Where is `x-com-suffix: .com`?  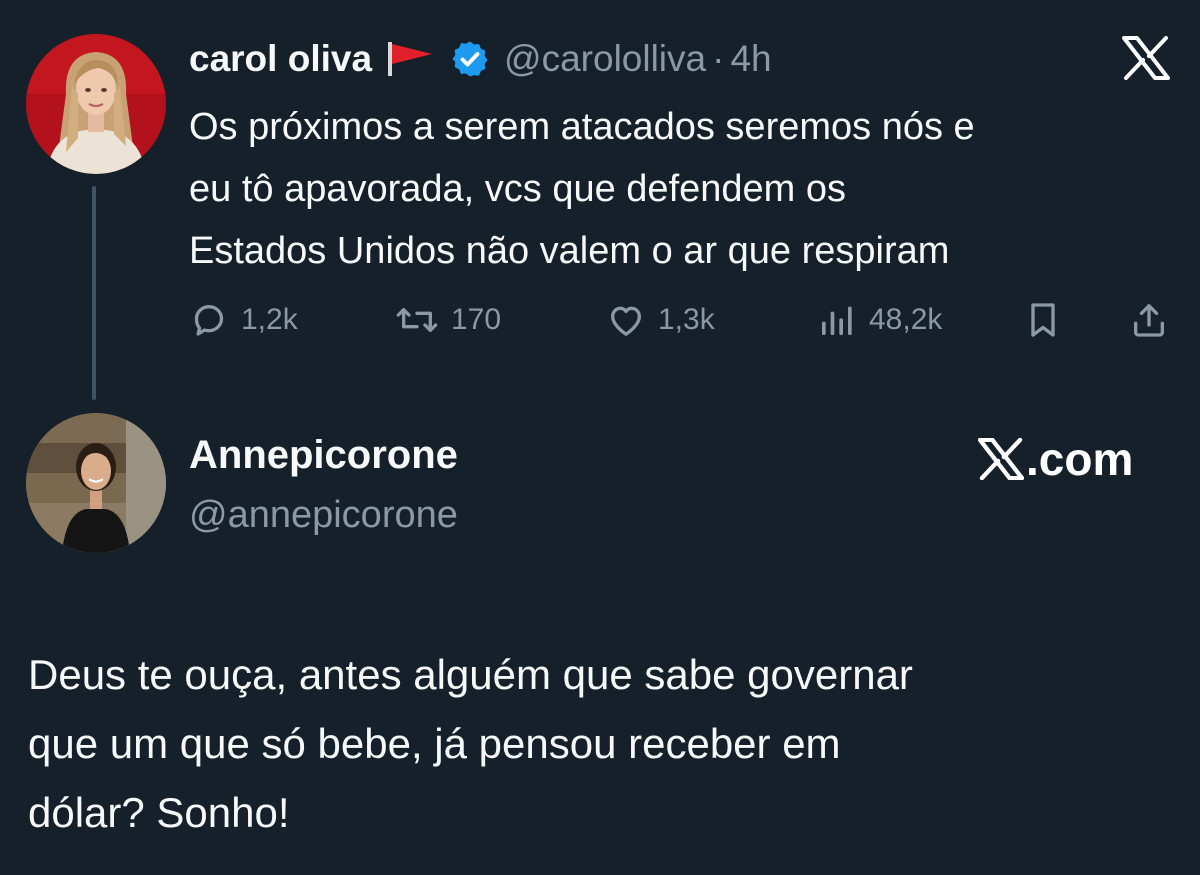
x-com-suffix: .com is located at coordinates (1080, 459).